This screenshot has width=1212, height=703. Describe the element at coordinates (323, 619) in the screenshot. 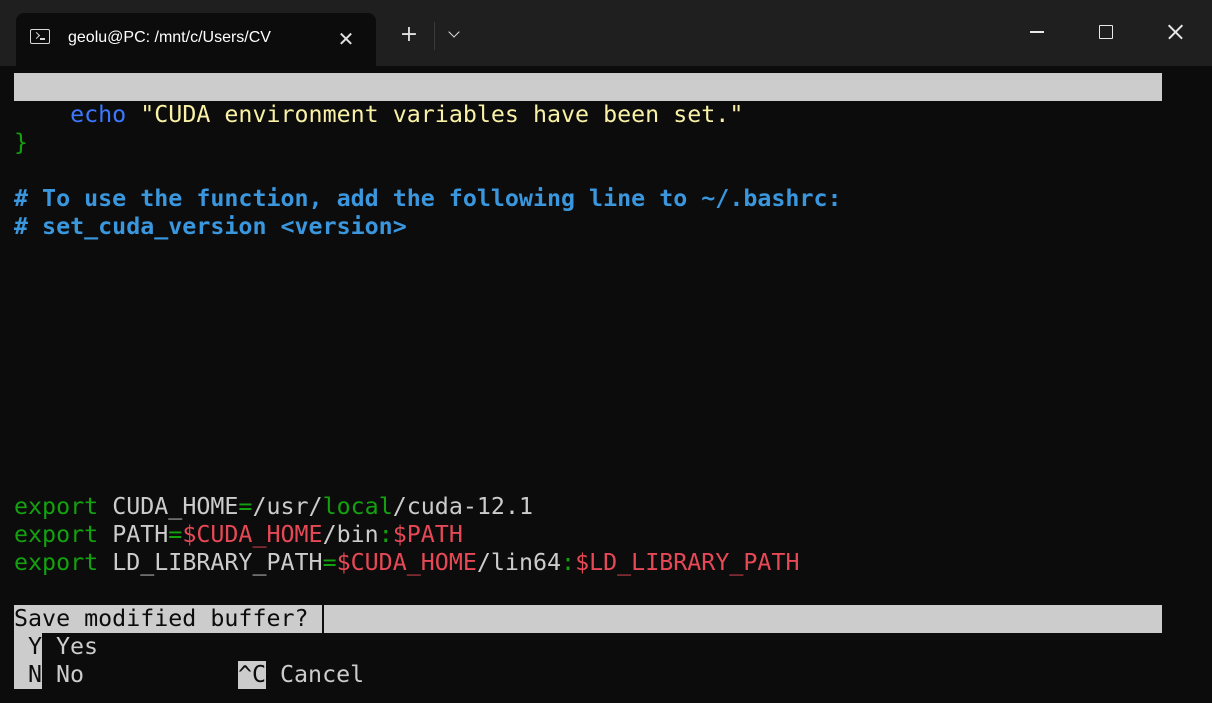

I see `text-cursor` at that location.